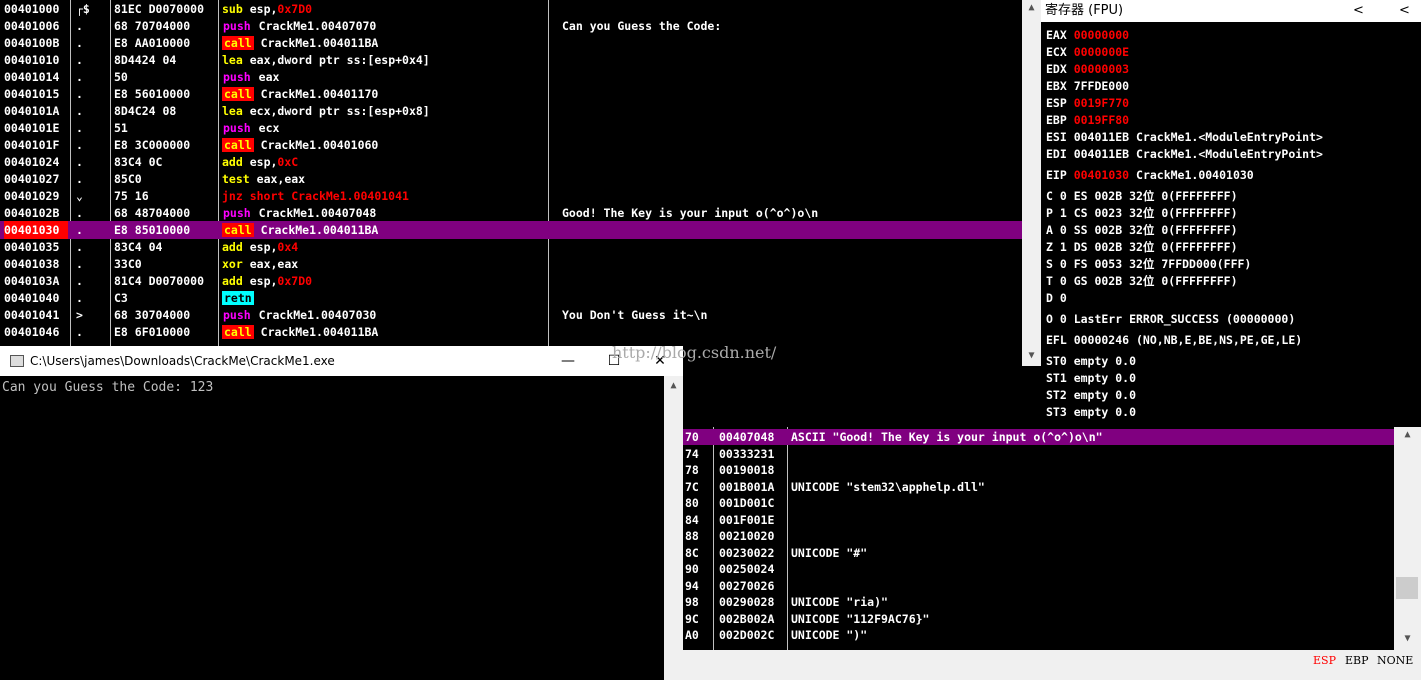  What do you see at coordinates (1150, 175) in the screenshot?
I see `register-line: EIP 00401030 CrackMe1.00401030` at bounding box center [1150, 175].